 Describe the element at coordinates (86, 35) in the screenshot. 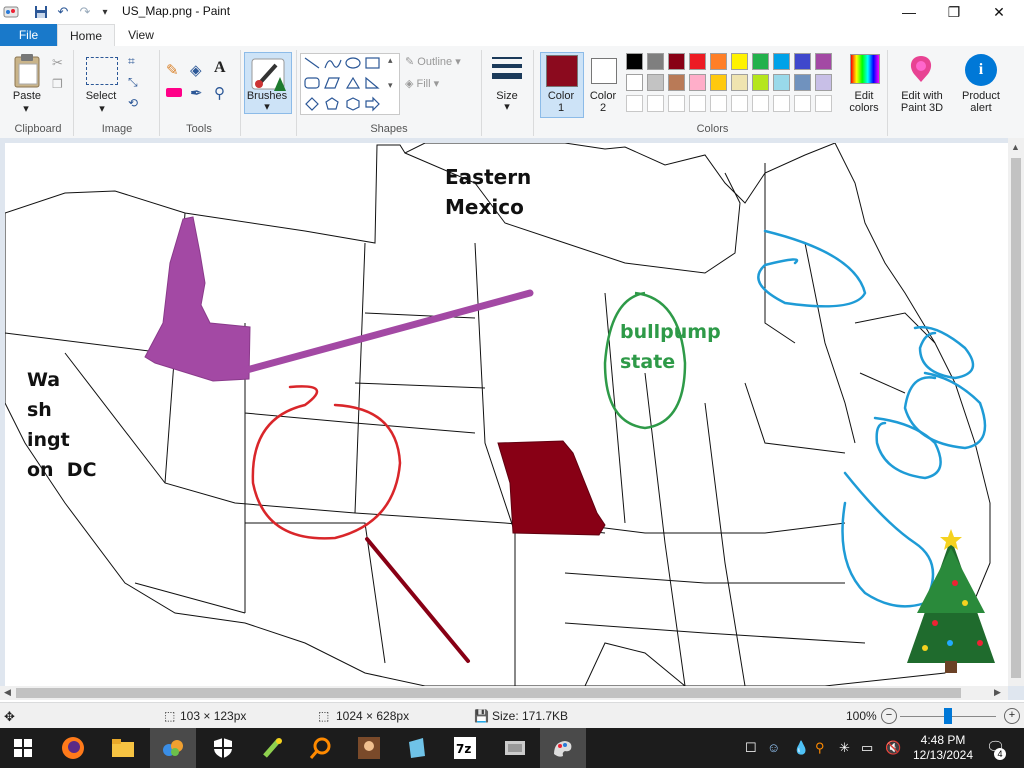

I see `tab-home: Home` at that location.